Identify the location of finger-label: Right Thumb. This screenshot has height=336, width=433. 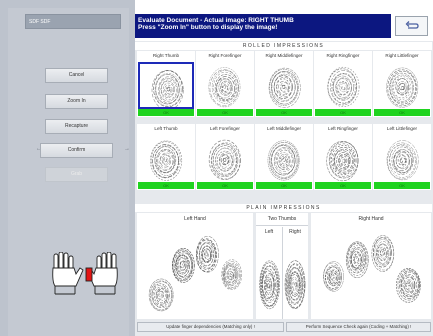
(166, 55).